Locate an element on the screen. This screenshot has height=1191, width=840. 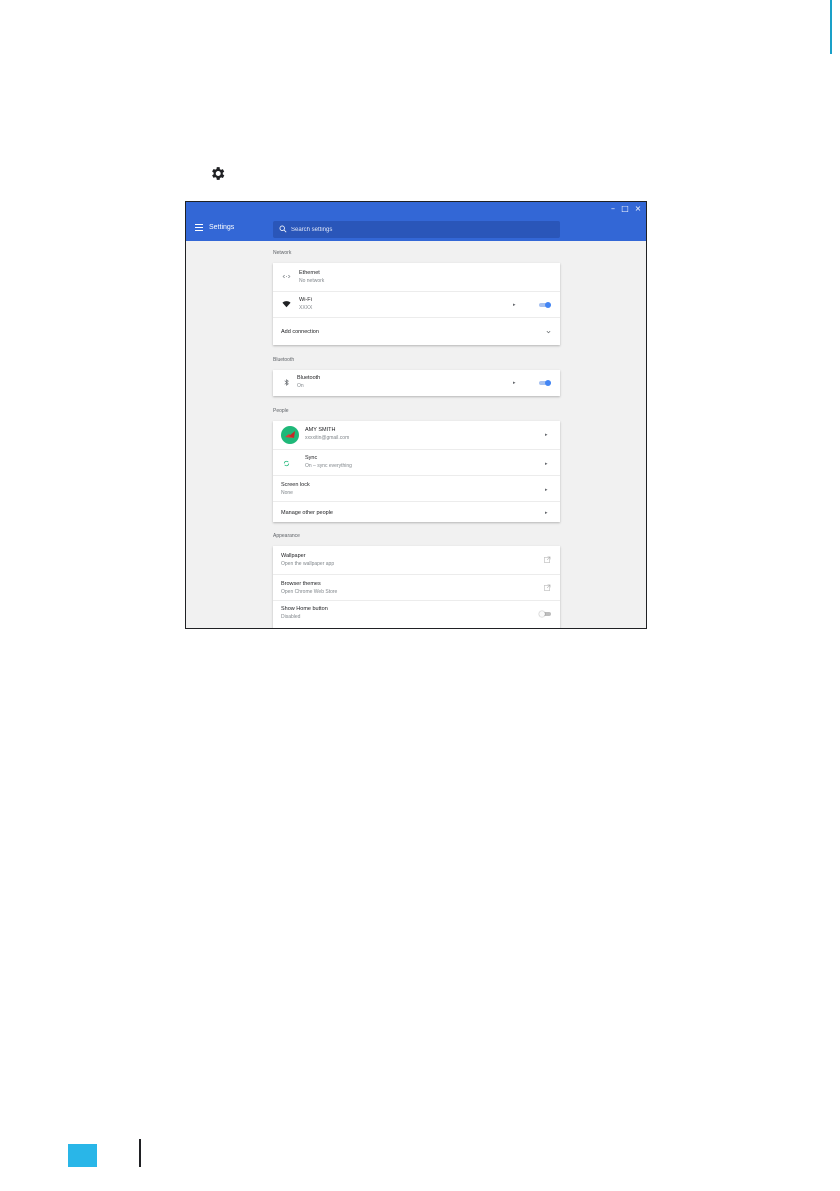
browser-themes-row: Browser themes Open Chrome Web Store is located at coordinates (416, 587).